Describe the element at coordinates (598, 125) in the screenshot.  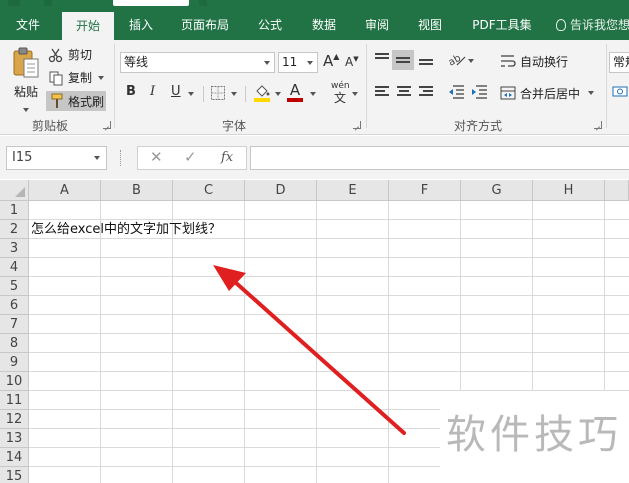
I see `alignment-launcher-icon` at that location.